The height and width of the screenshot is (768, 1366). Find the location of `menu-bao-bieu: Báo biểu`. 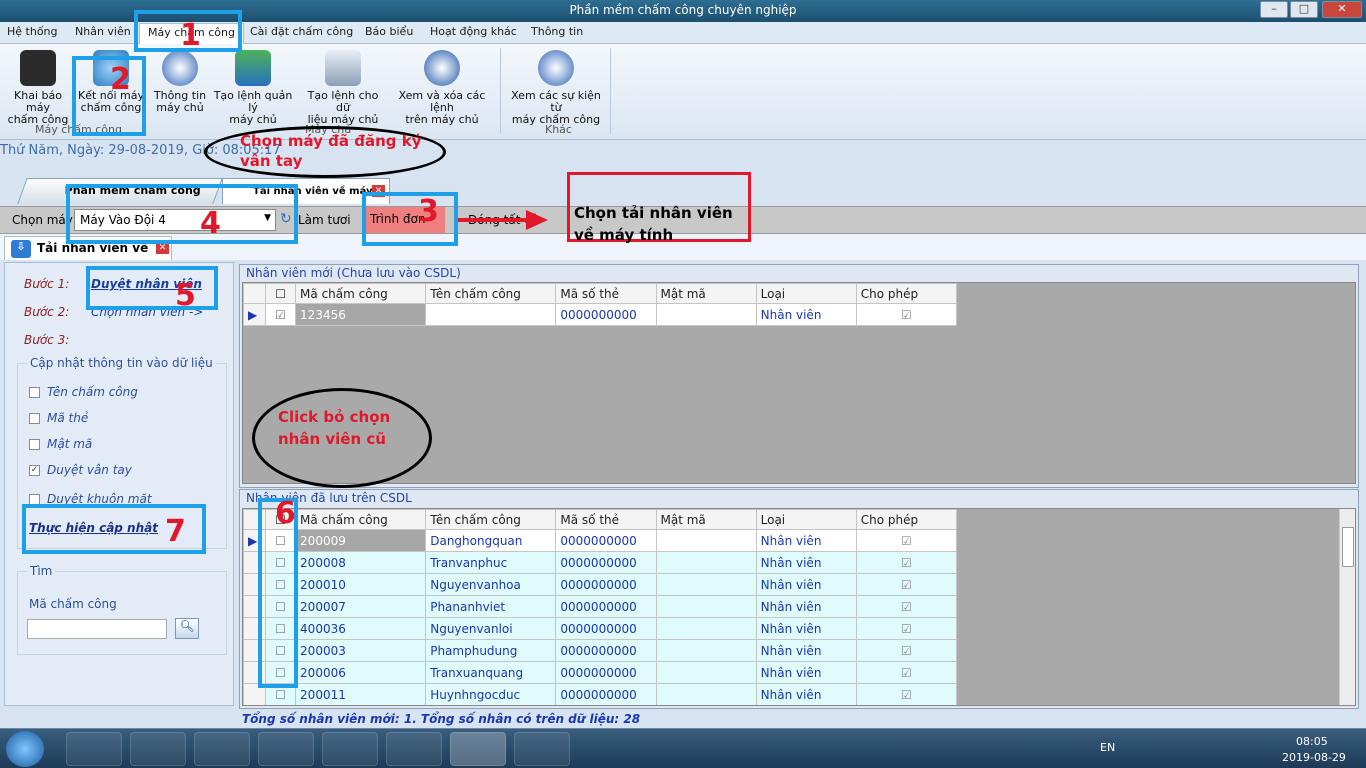

menu-bao-bieu: Báo biểu is located at coordinates (389, 31).